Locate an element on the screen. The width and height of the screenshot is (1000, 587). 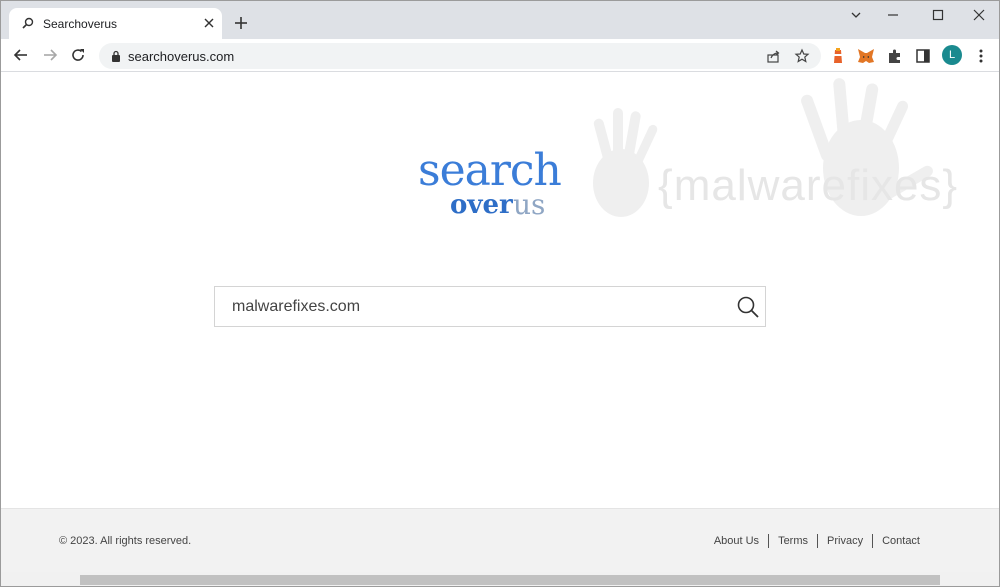
star-icon is located at coordinates (802, 56).